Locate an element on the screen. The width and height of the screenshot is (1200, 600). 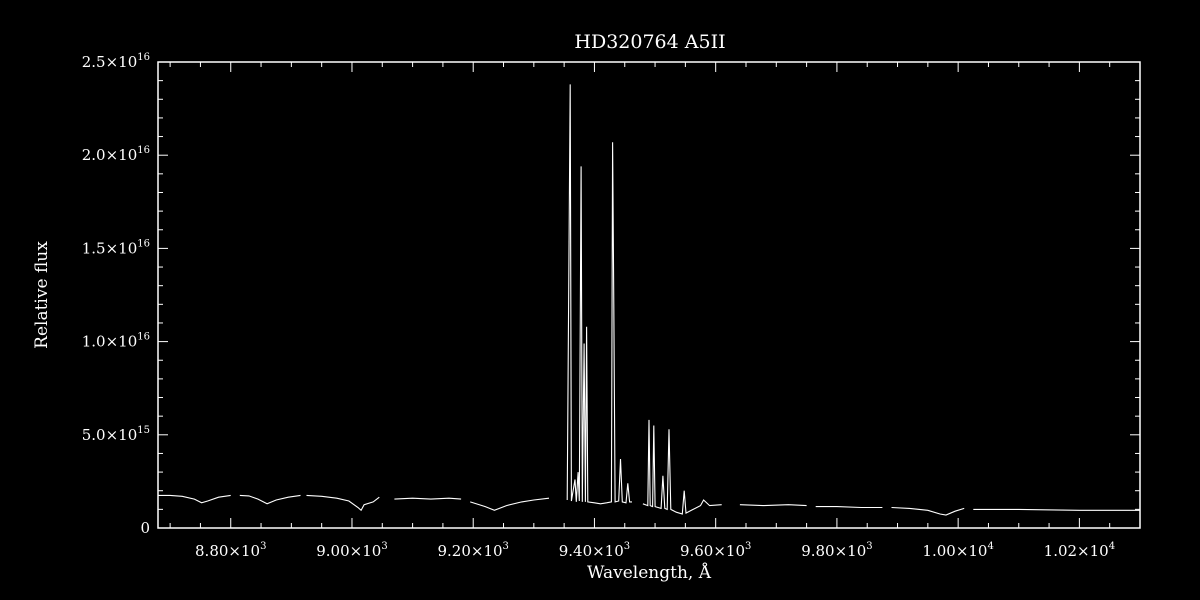
x-tick-label: 1.00×104 is located at coordinates (957, 550).